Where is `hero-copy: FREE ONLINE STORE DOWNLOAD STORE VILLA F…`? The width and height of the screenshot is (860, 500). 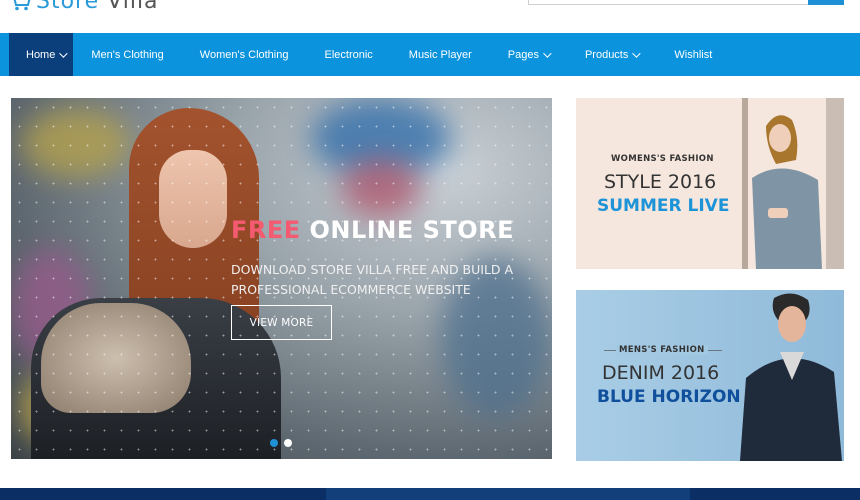 hero-copy: FREE ONLINE STORE DOWNLOAD STORE VILLA F… is located at coordinates (381, 258).